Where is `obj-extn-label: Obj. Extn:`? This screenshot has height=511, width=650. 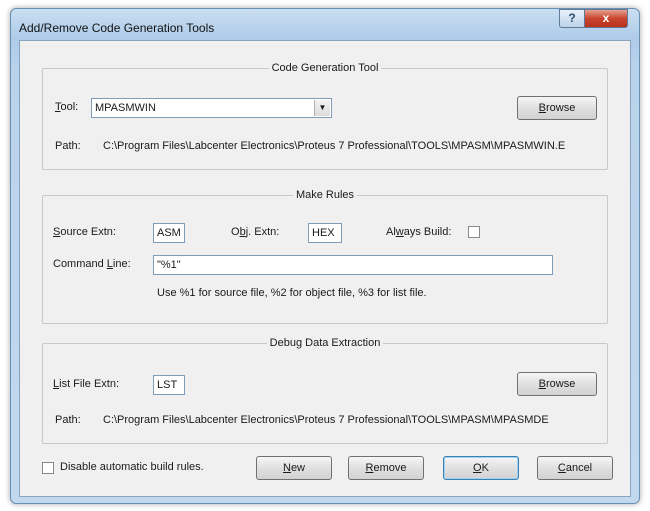
obj-extn-label: Obj. Extn: is located at coordinates (255, 232).